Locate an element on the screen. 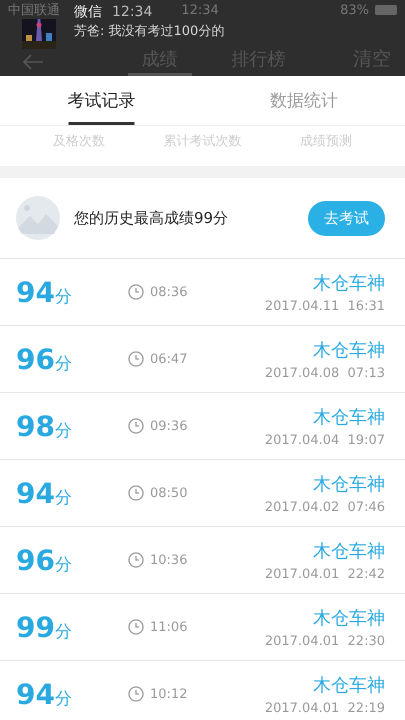 The height and width of the screenshot is (720, 405). carrier-name: 中国联通 is located at coordinates (34, 10).